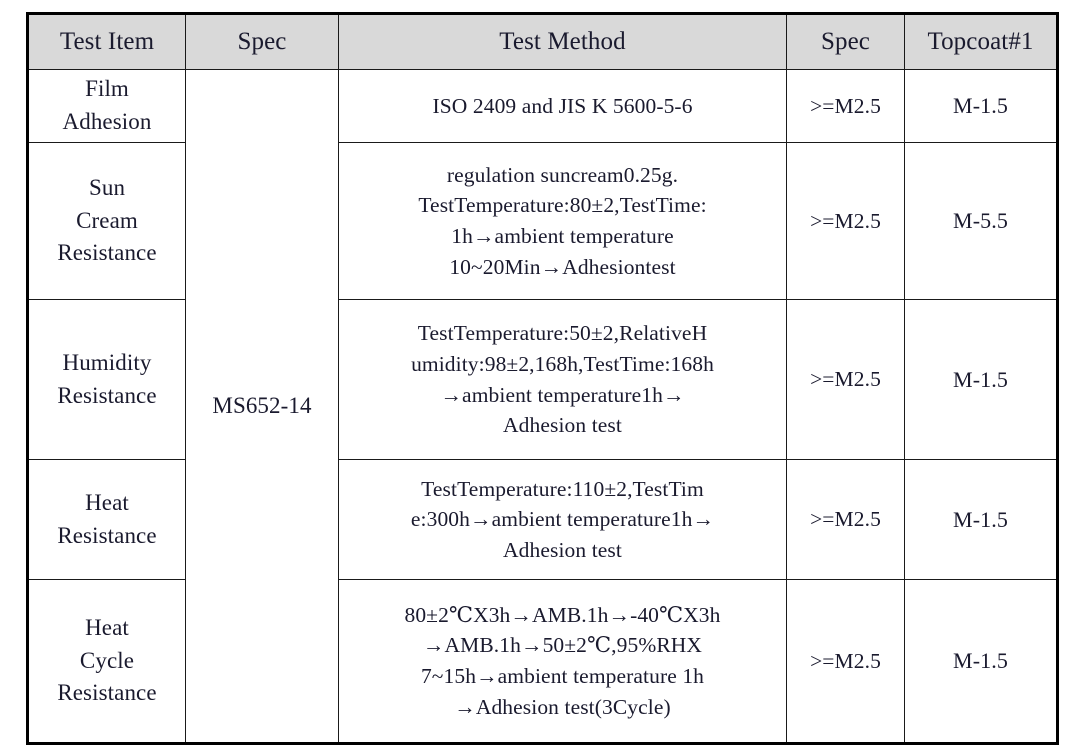 The height and width of the screenshot is (745, 1067). What do you see at coordinates (562, 41) in the screenshot?
I see `column-header-test-method: Test Method` at bounding box center [562, 41].